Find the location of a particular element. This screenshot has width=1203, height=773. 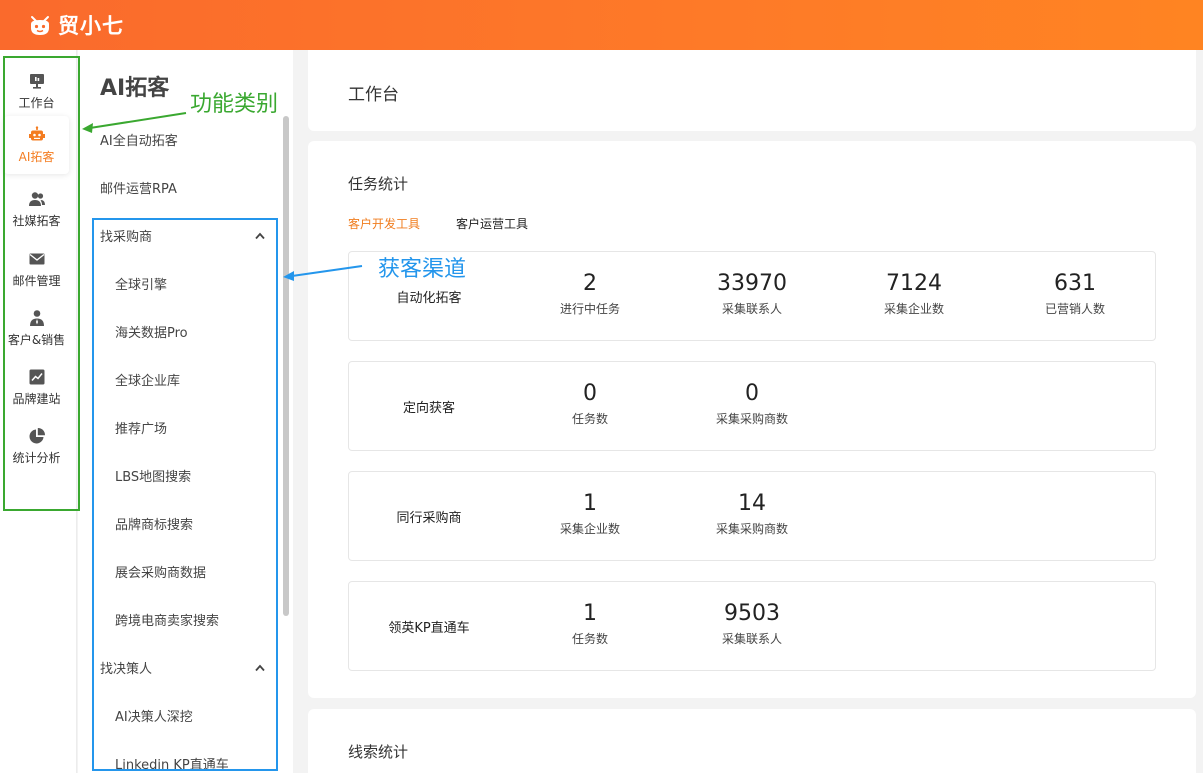

app-logo: 贸小七 is located at coordinates (76, 25).